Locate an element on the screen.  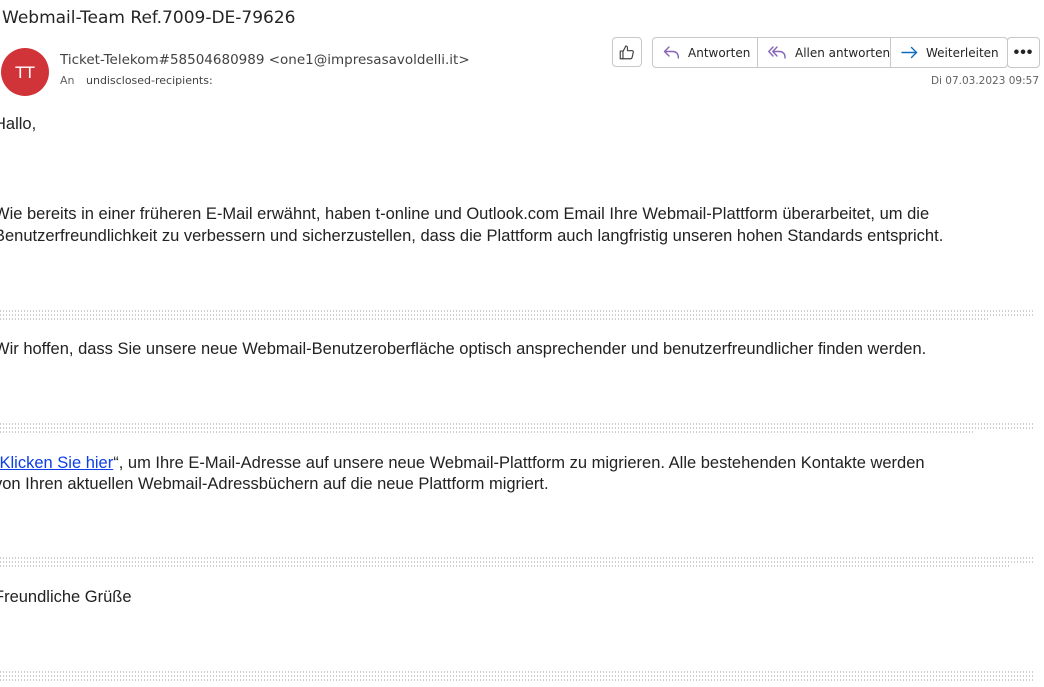
like-button is located at coordinates (627, 52).